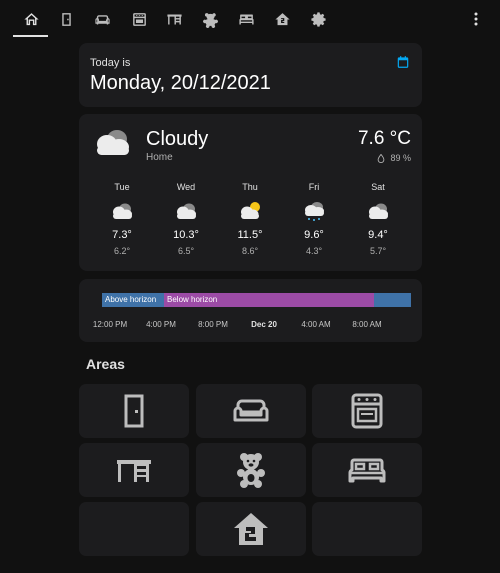 The width and height of the screenshot is (500, 573). I want to click on areas-heading: Areas, so click(105, 364).